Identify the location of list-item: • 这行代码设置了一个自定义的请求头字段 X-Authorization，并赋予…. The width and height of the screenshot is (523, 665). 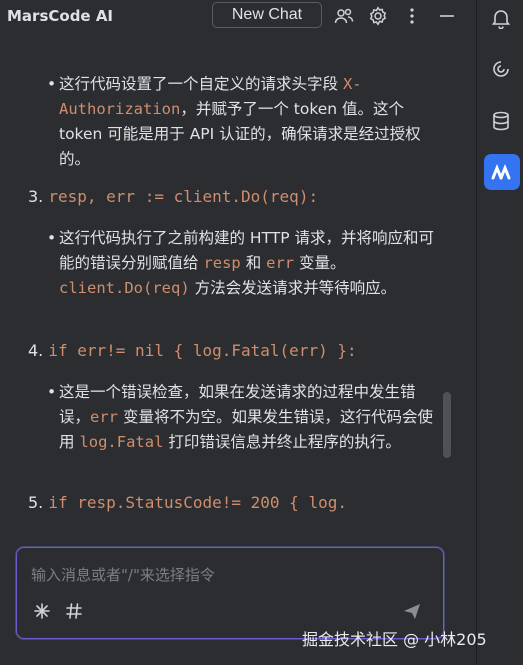
(234, 121).